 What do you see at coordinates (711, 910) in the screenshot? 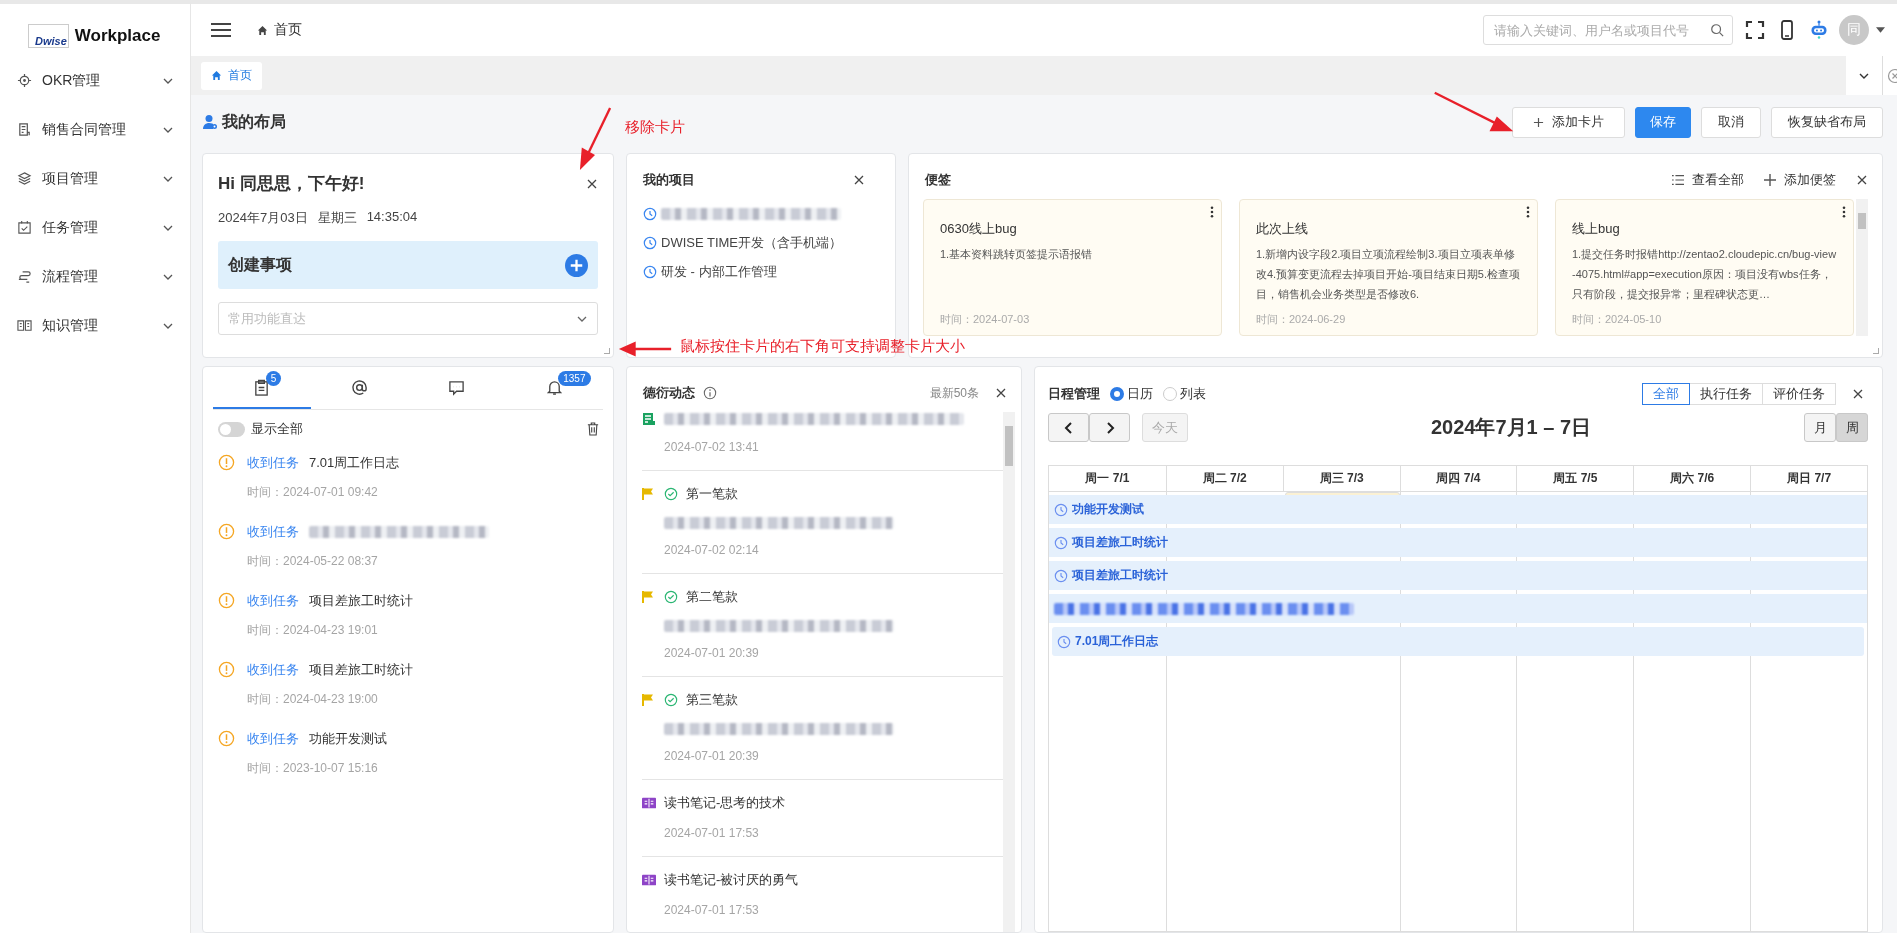
I see `activity-time: 2024-07-01 17:53` at bounding box center [711, 910].